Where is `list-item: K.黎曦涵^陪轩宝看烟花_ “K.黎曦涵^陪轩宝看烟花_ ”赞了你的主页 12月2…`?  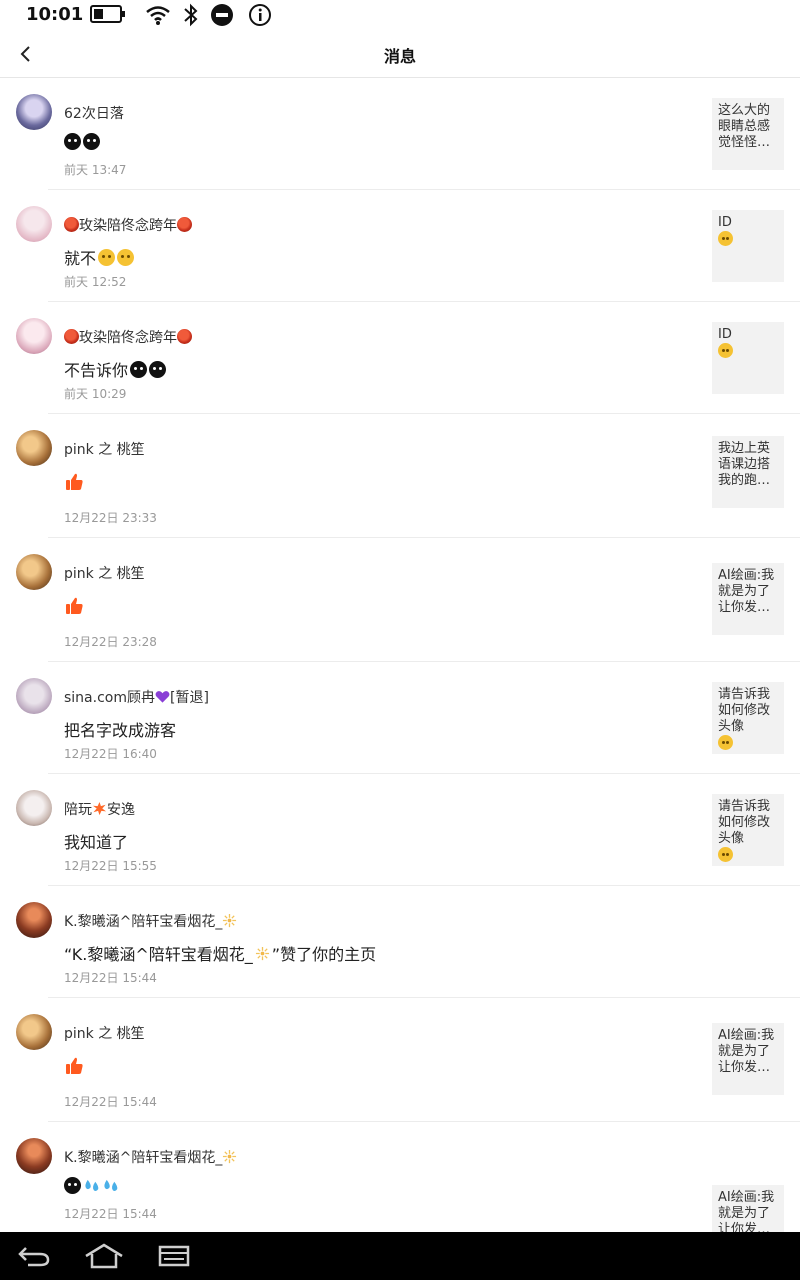
list-item: K.黎曦涵^陪轩宝看烟花_ “K.黎曦涵^陪轩宝看烟花_ ”赞了你的主页 12月2… is located at coordinates (400, 942).